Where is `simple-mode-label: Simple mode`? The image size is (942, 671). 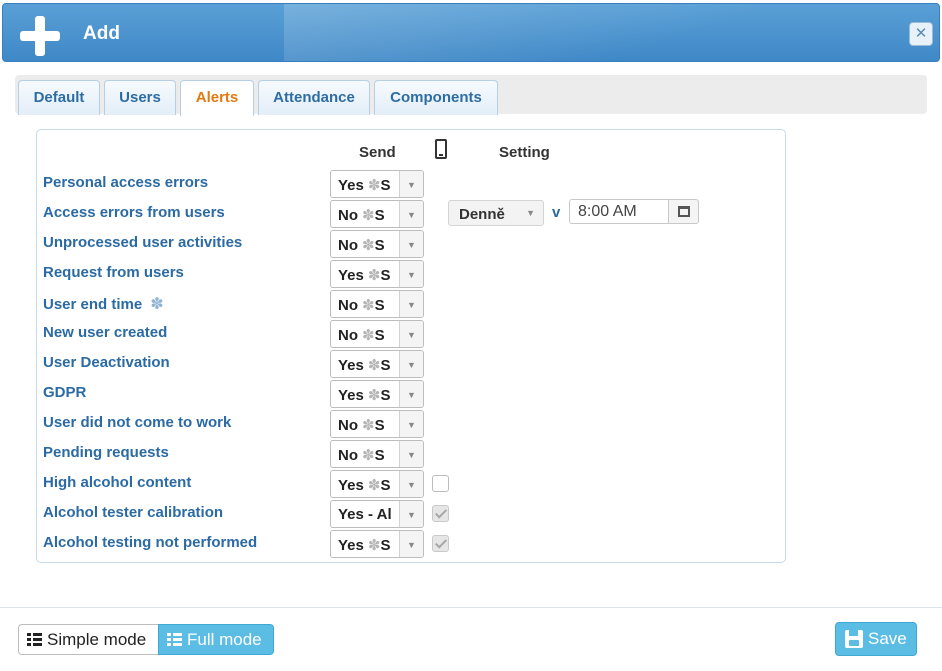
simple-mode-label: Simple mode is located at coordinates (97, 639).